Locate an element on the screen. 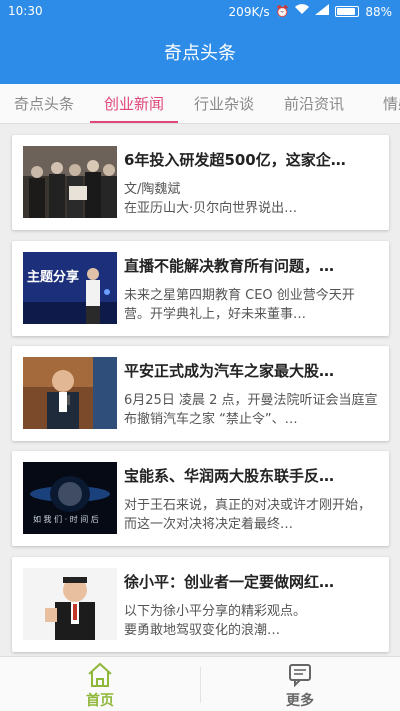 This screenshot has height=711, width=400. tab-label: 前沿资讯 is located at coordinates (313, 104).